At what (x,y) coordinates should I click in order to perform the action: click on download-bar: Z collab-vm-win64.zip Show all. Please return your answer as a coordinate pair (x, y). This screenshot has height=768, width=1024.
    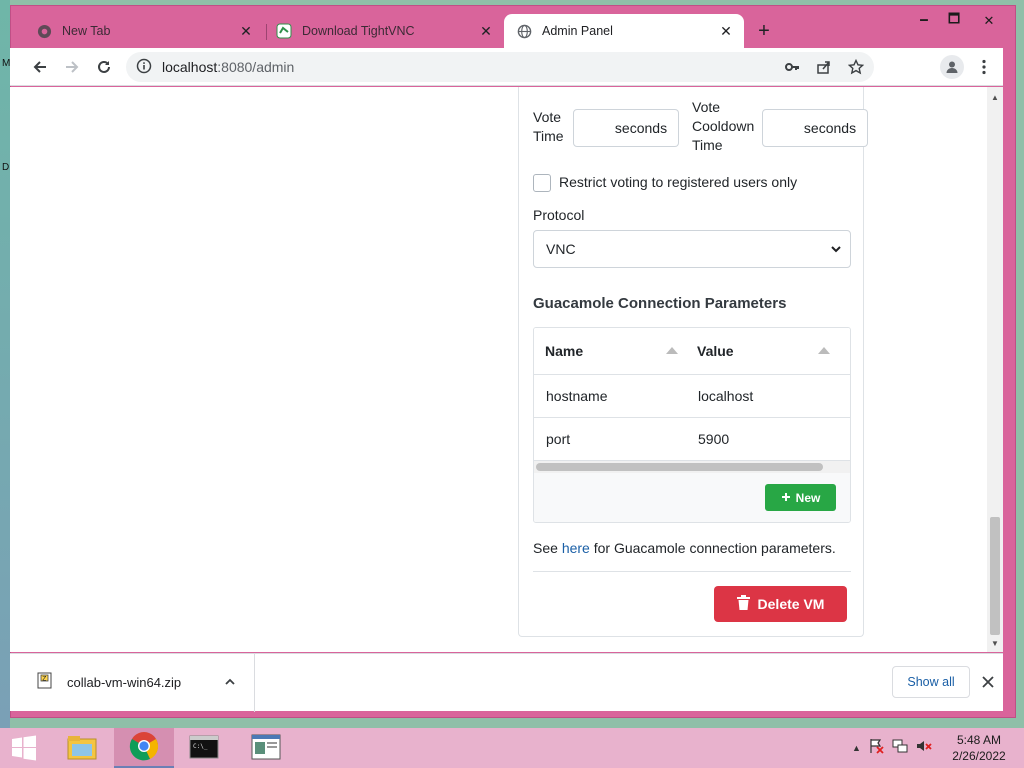
    Looking at the image, I should click on (506, 682).